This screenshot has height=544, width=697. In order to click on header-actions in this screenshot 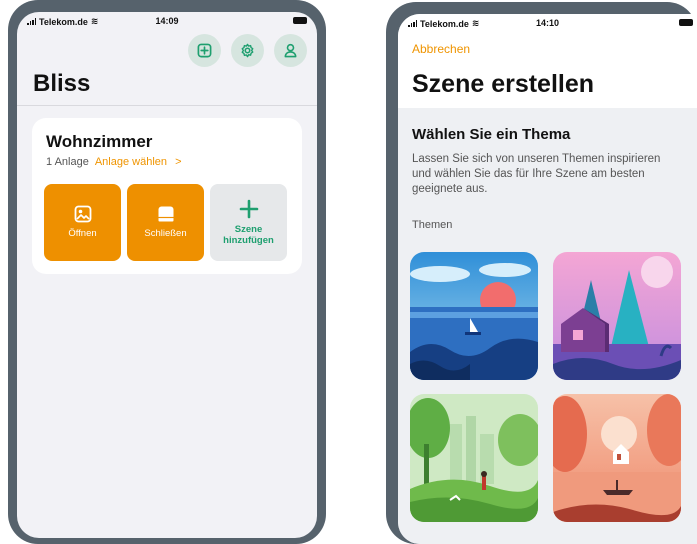, I will do `click(247, 50)`.